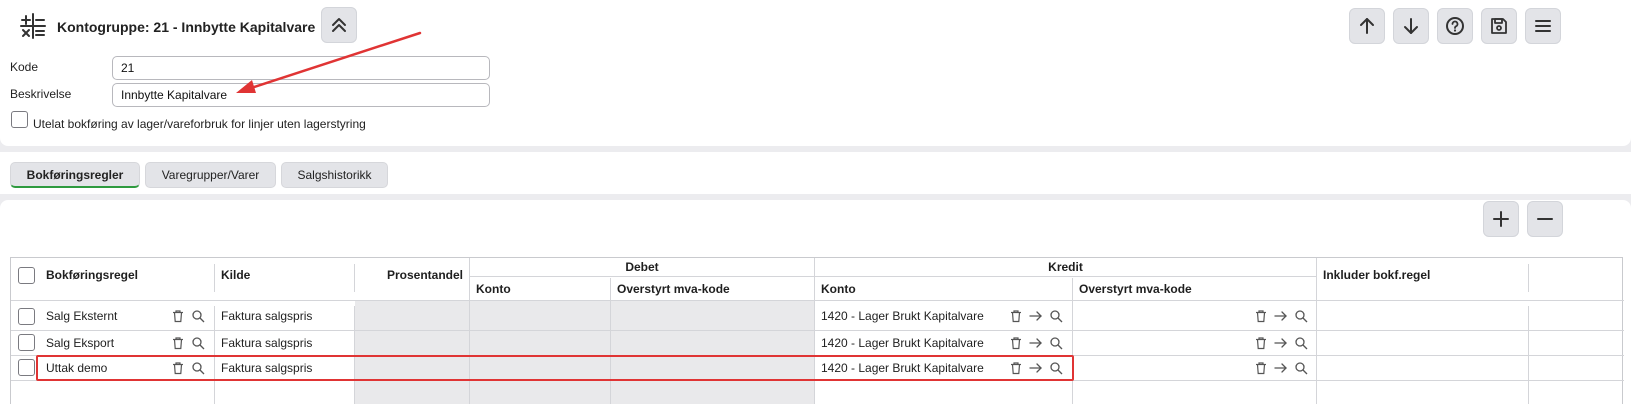 This screenshot has height=404, width=1631. I want to click on header-inkluder: Inkluder bokf.regel, so click(1376, 275).